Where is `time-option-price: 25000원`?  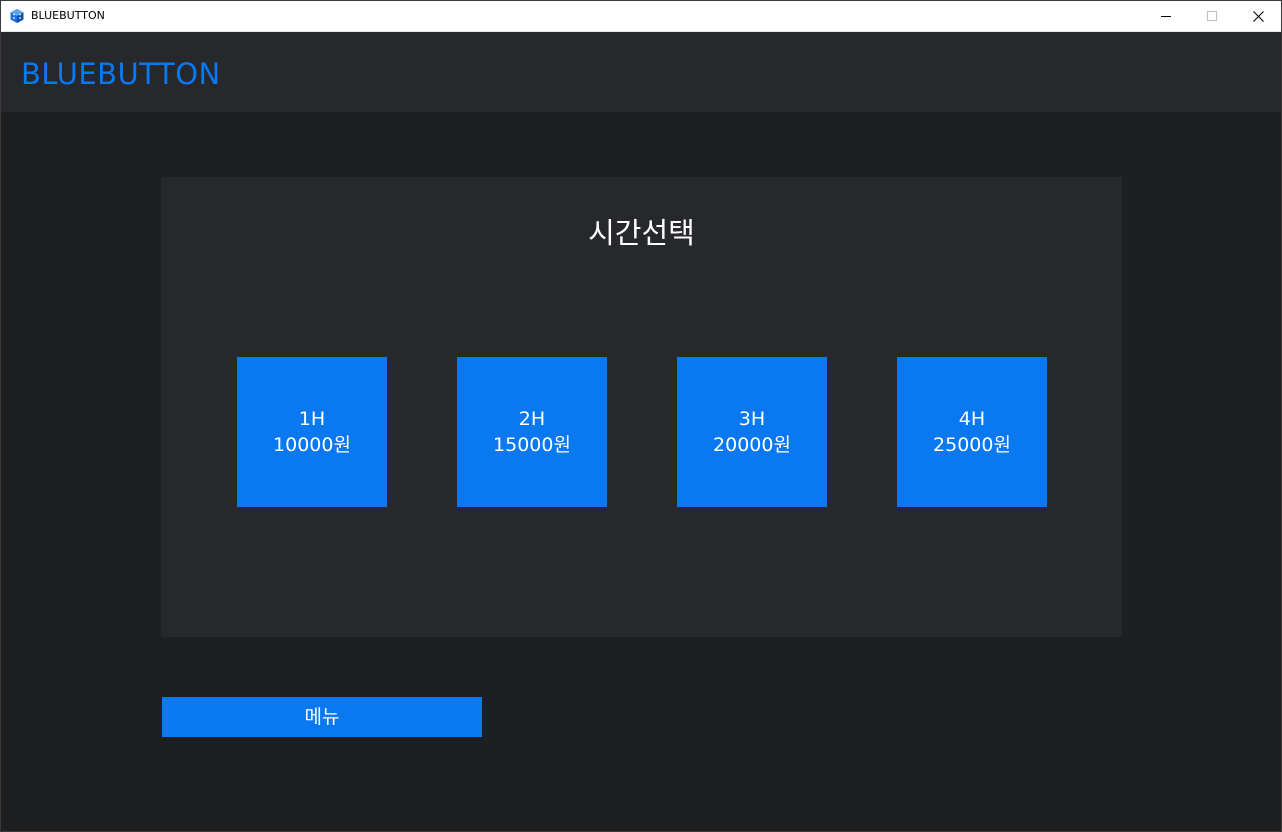 time-option-price: 25000원 is located at coordinates (972, 445).